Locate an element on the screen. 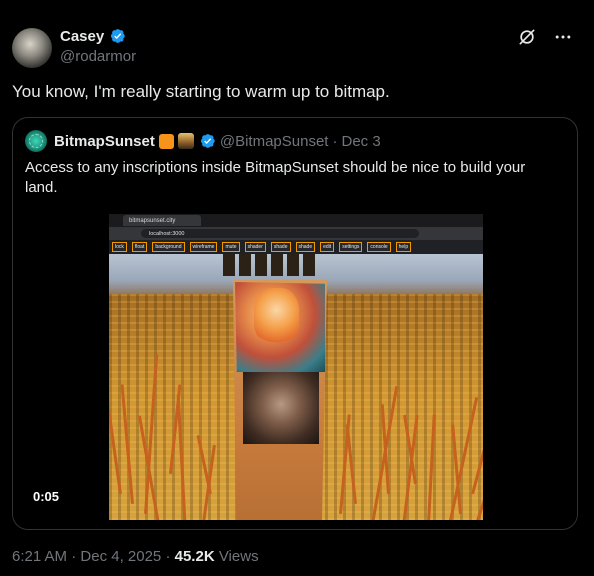  recorded-bookmark: console is located at coordinates (379, 247).